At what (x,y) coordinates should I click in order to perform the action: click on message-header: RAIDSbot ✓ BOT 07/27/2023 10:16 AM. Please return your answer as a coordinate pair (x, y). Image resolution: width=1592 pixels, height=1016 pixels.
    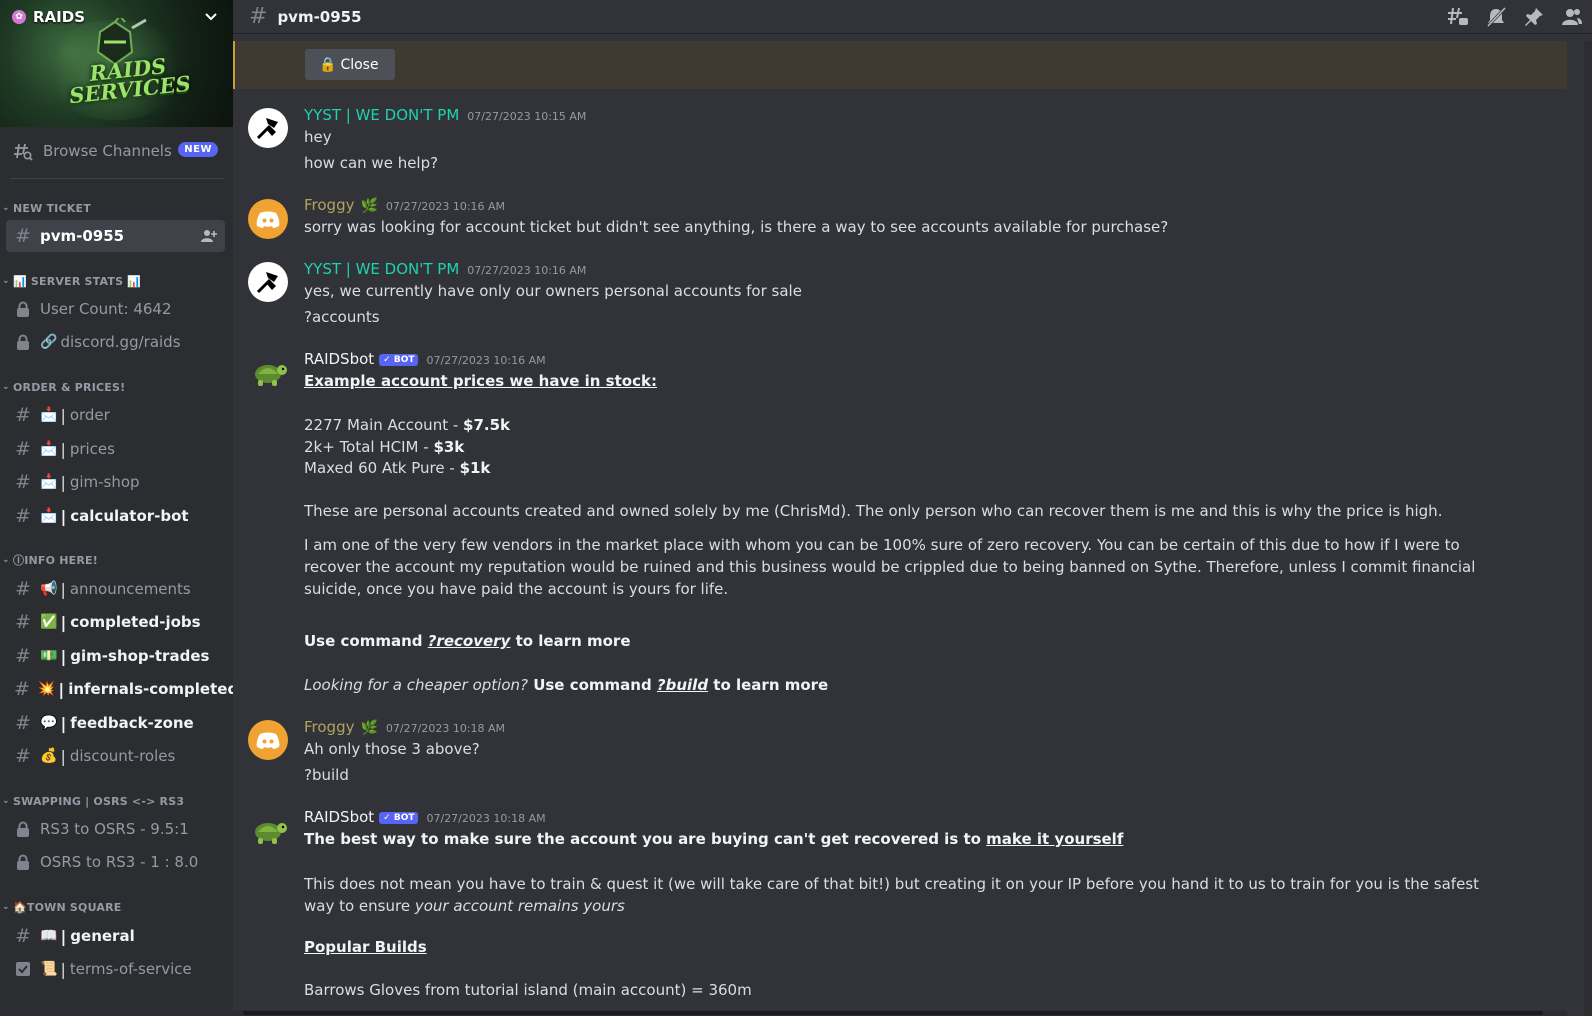
    Looking at the image, I should click on (425, 359).